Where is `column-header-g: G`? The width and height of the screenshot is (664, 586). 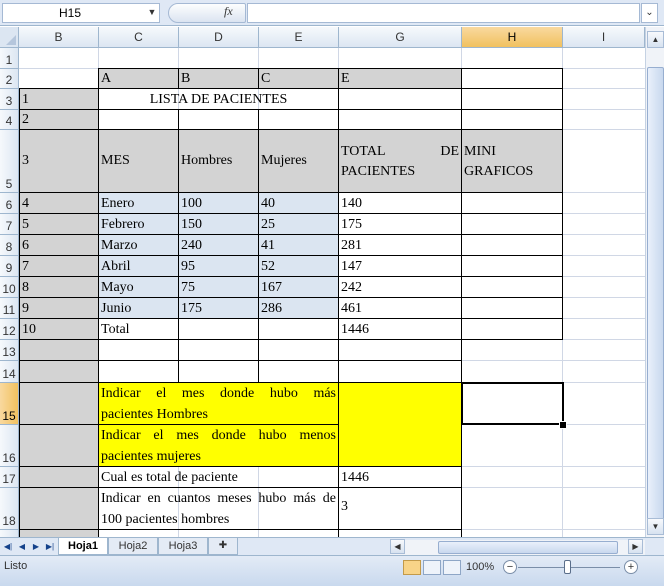
column-header-g: G is located at coordinates (400, 37).